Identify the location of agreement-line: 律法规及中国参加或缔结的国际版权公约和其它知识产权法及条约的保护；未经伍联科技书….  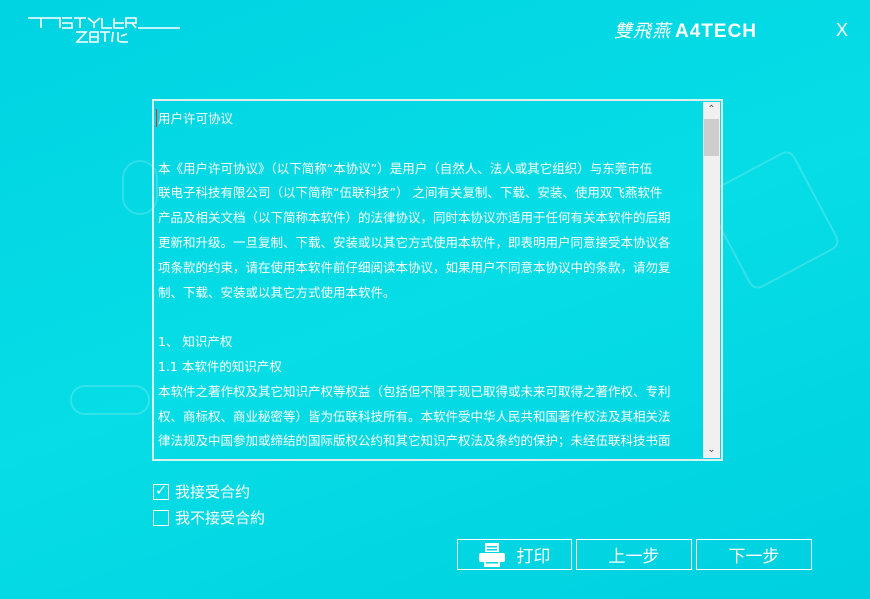
(414, 441).